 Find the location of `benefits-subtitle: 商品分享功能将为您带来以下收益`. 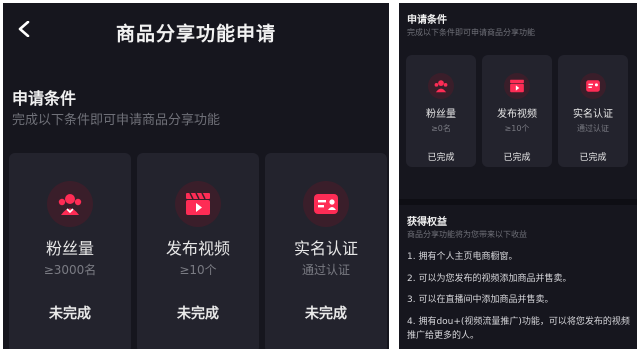

benefits-subtitle: 商品分享功能将为您带来以下收益 is located at coordinates (467, 234).